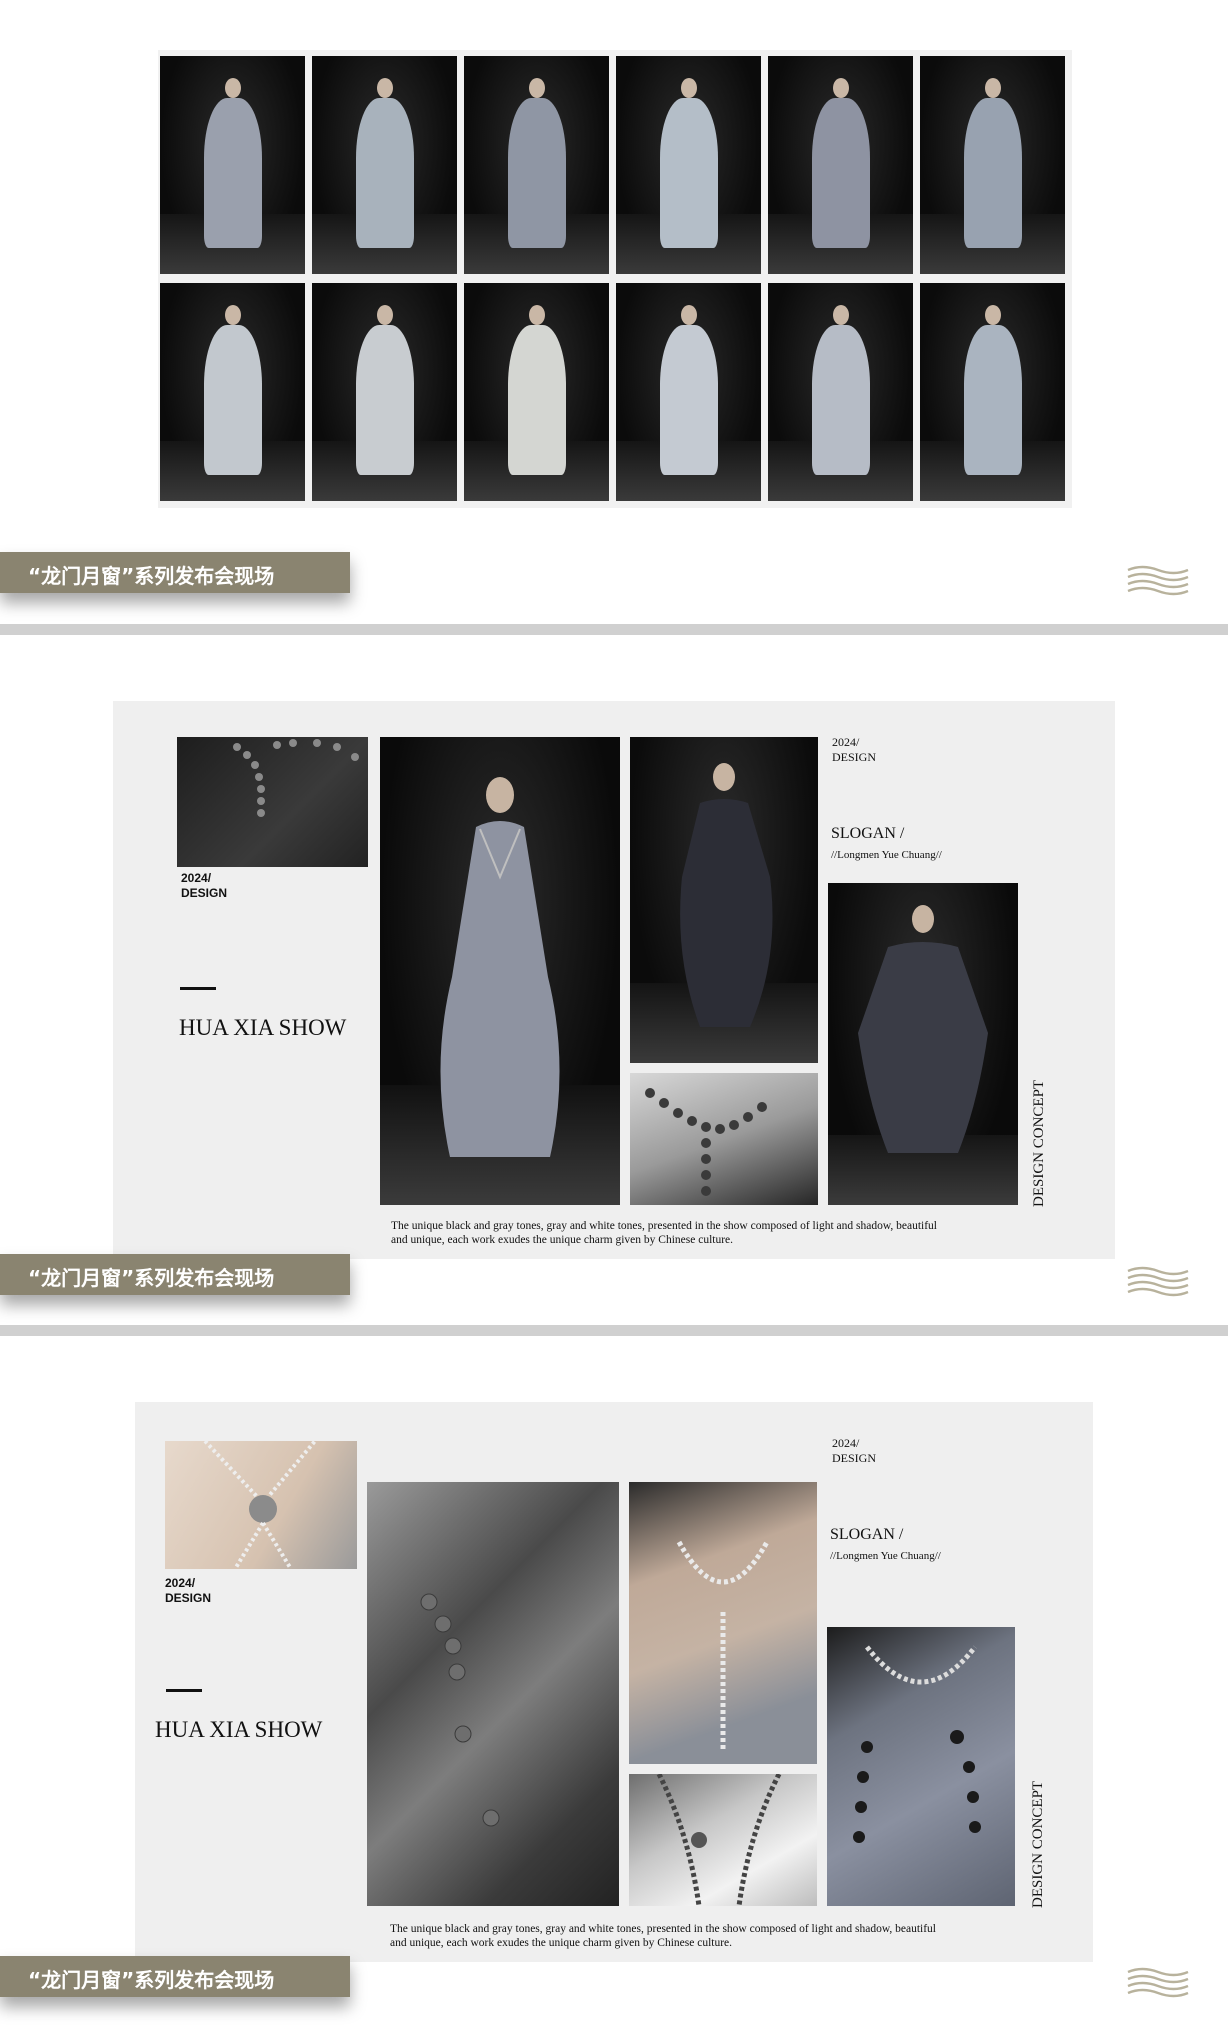  I want to click on necklace-detail-photo, so click(272, 802).